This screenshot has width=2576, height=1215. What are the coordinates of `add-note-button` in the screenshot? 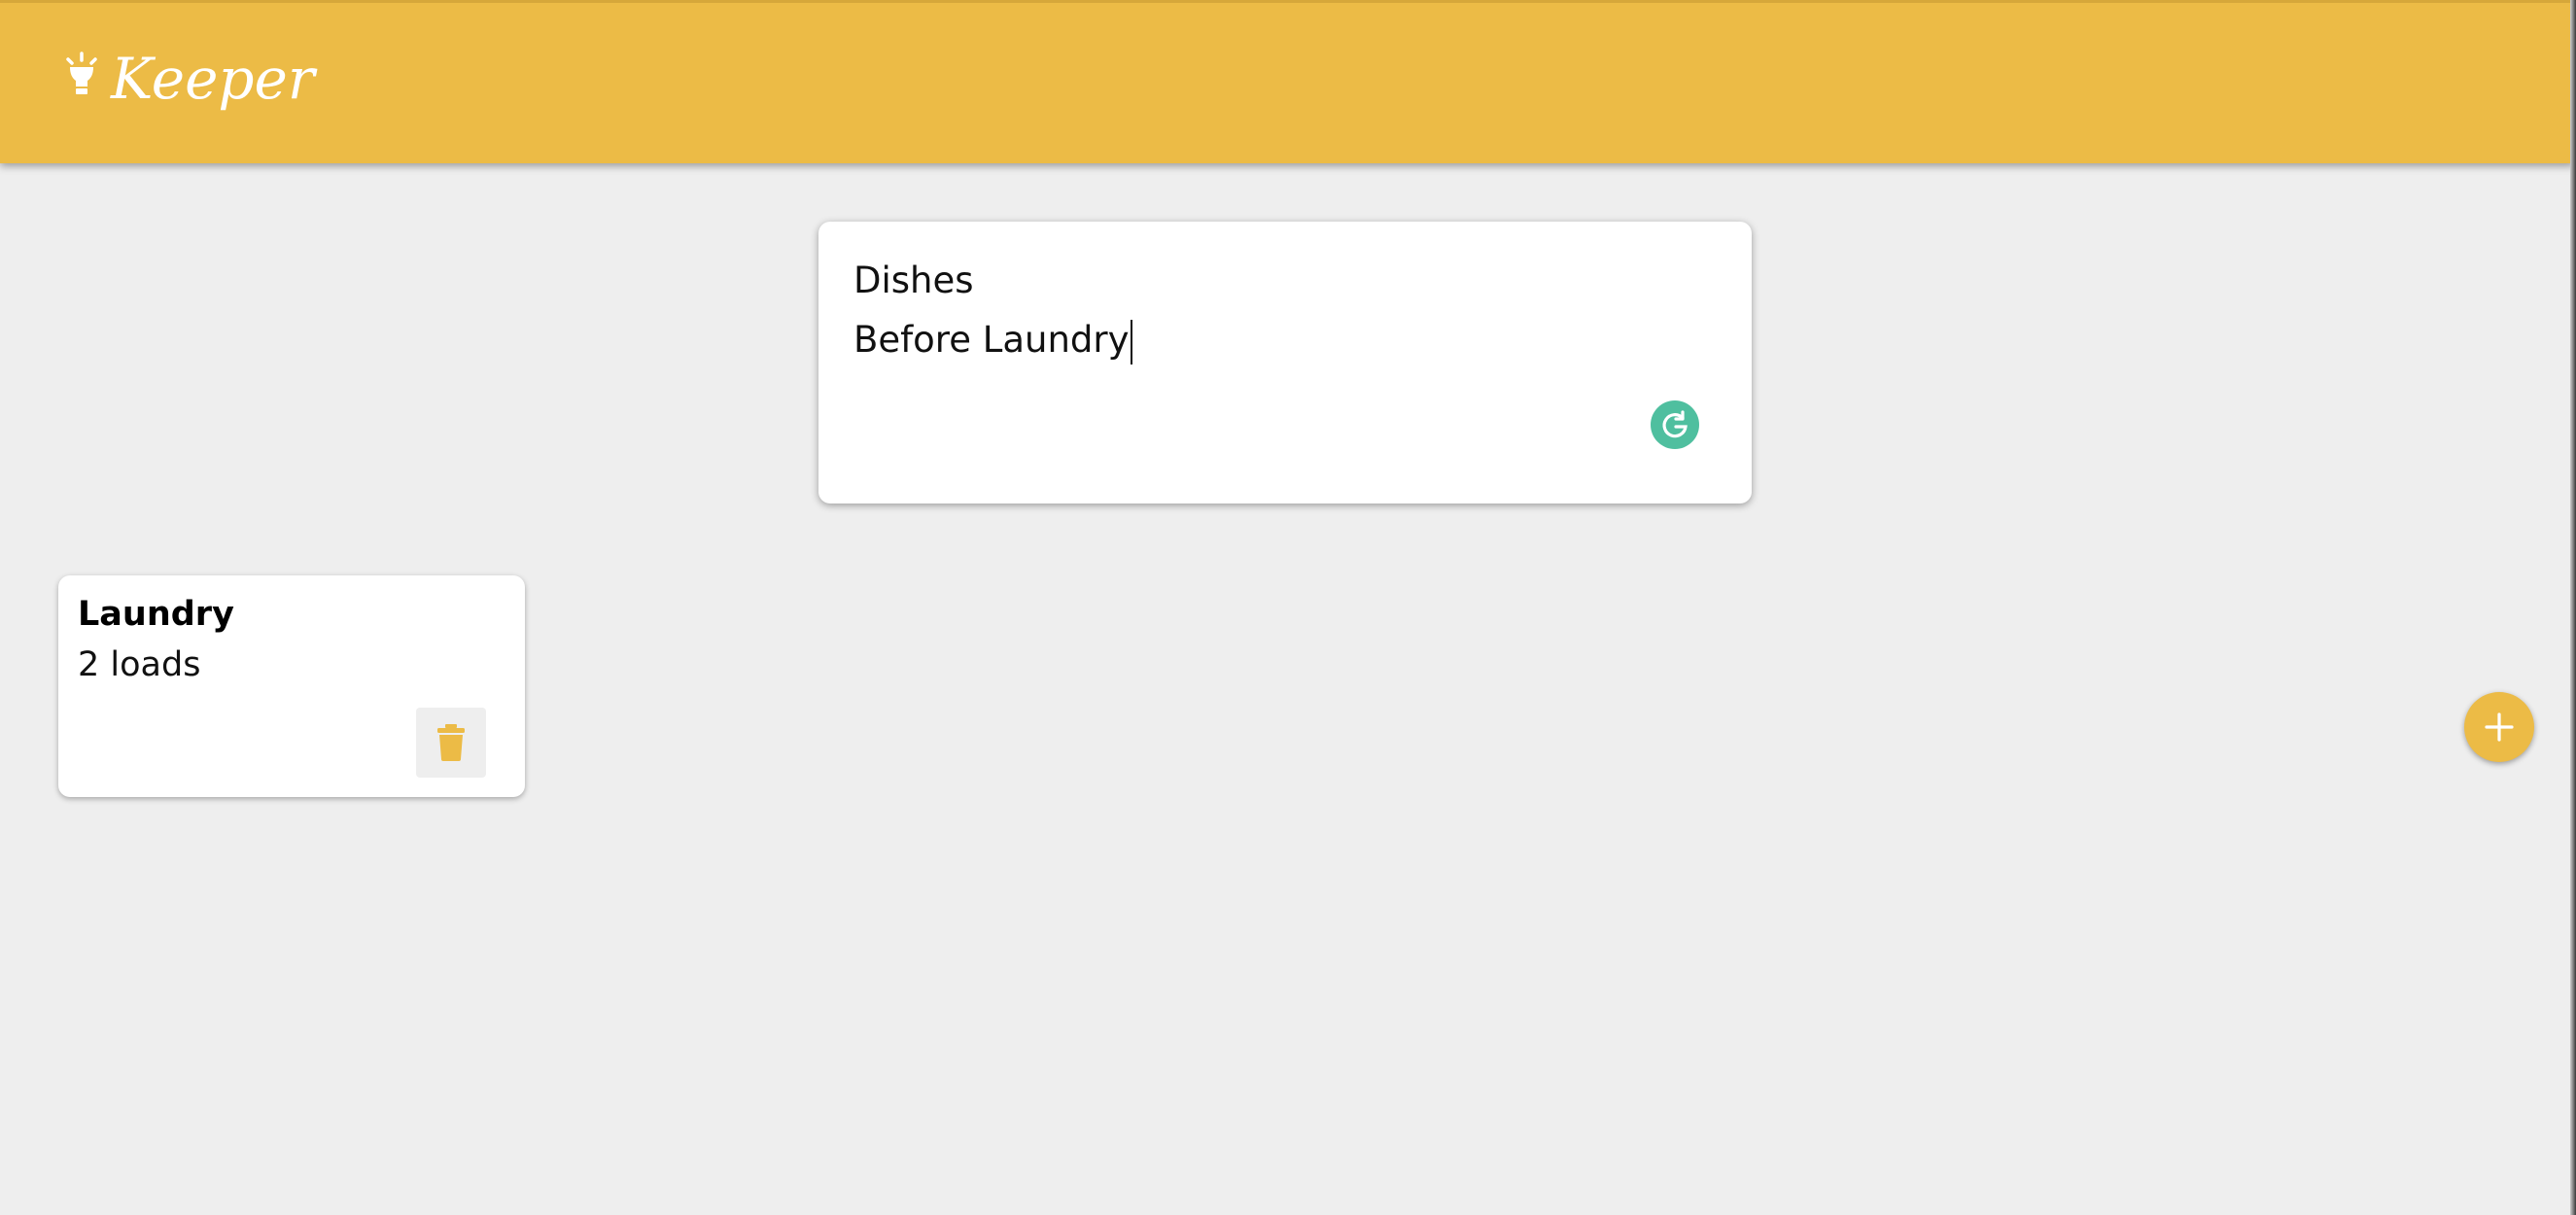 It's located at (2499, 727).